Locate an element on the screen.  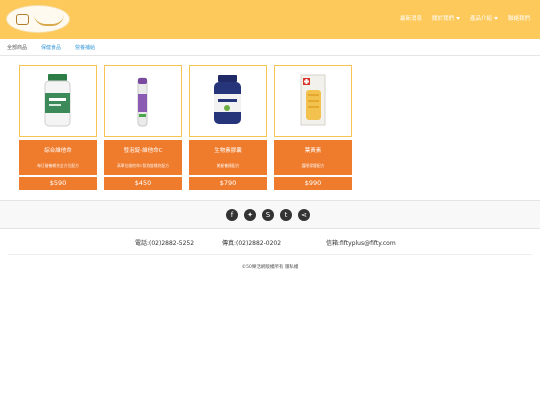
nav-label: 聯絡我們 is located at coordinates (518, 19).